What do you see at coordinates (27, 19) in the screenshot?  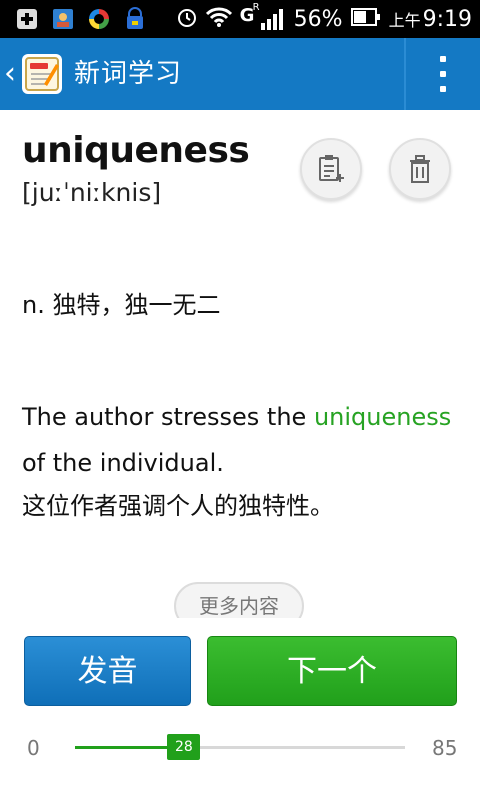 I see `plus-notification-icon` at bounding box center [27, 19].